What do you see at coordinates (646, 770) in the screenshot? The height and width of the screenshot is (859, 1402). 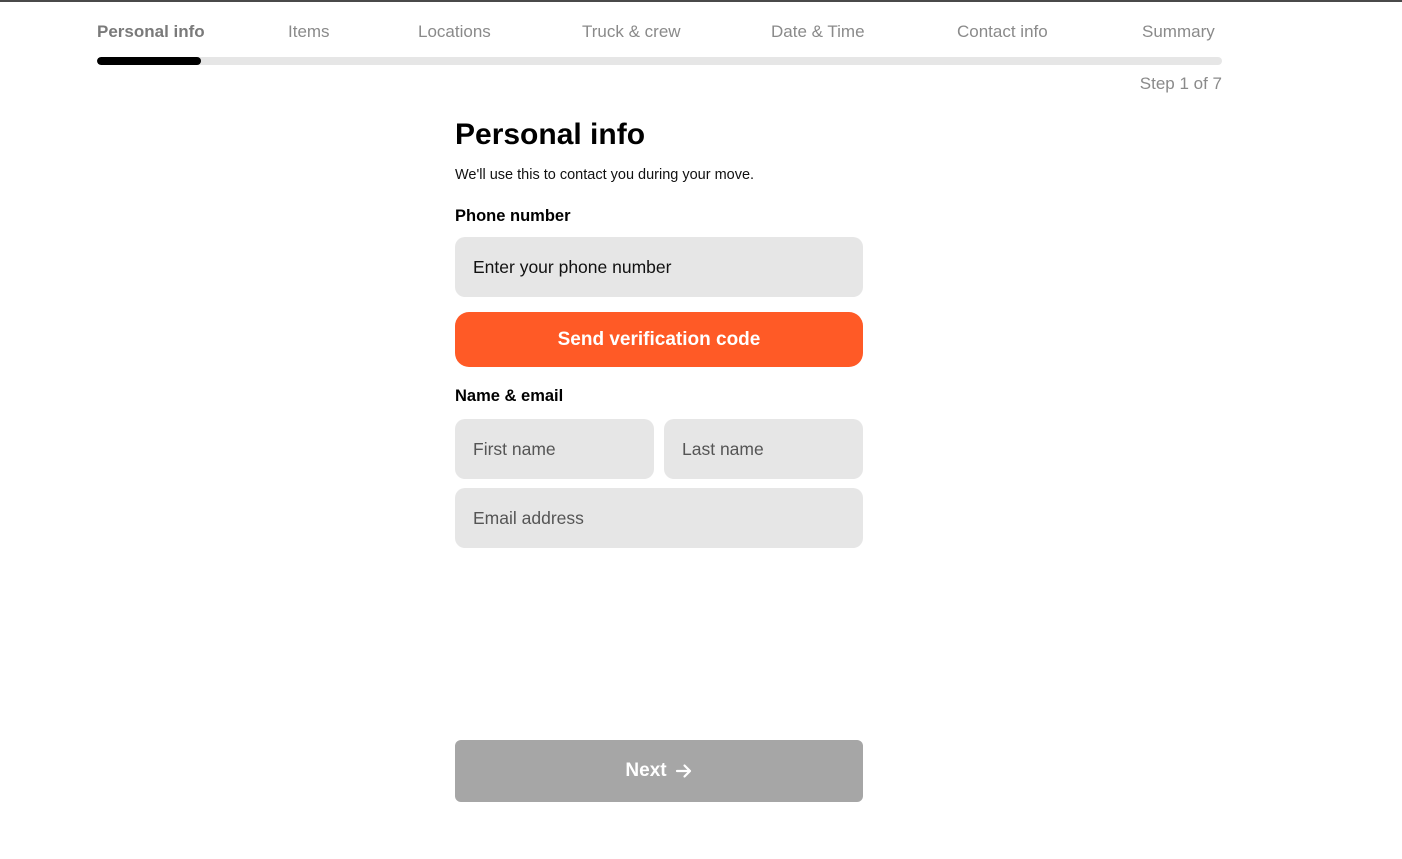 I see `next-button-label: Next` at bounding box center [646, 770].